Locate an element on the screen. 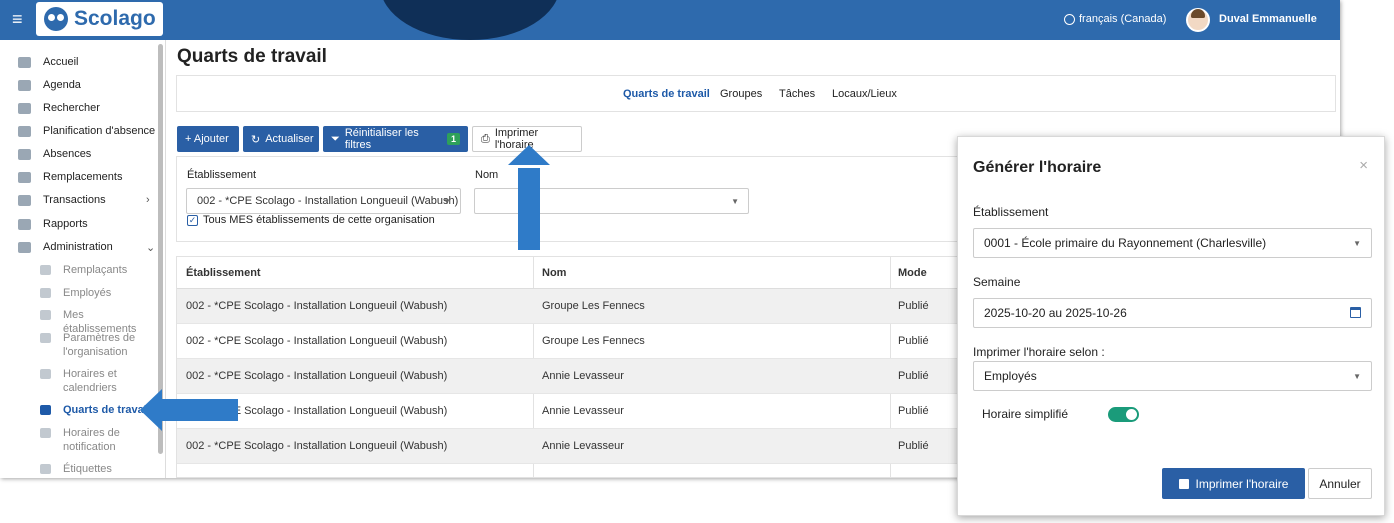 The image size is (1394, 523). swap-icon is located at coordinates (24, 177).